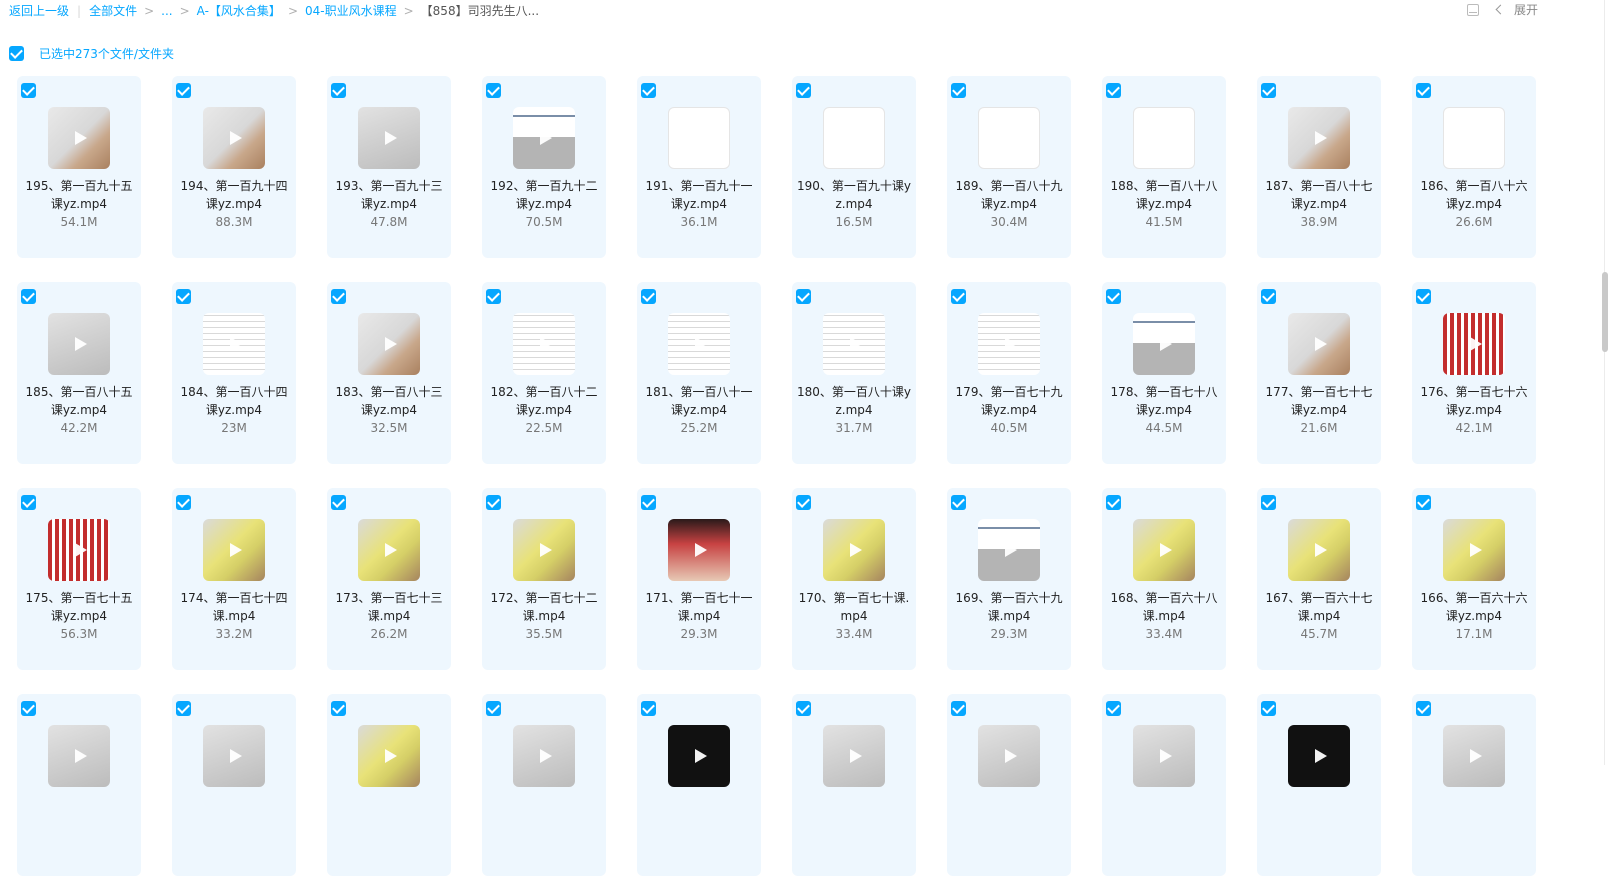 This screenshot has width=1616, height=876. What do you see at coordinates (1472, 9) in the screenshot?
I see `layout-toggle-icon` at bounding box center [1472, 9].